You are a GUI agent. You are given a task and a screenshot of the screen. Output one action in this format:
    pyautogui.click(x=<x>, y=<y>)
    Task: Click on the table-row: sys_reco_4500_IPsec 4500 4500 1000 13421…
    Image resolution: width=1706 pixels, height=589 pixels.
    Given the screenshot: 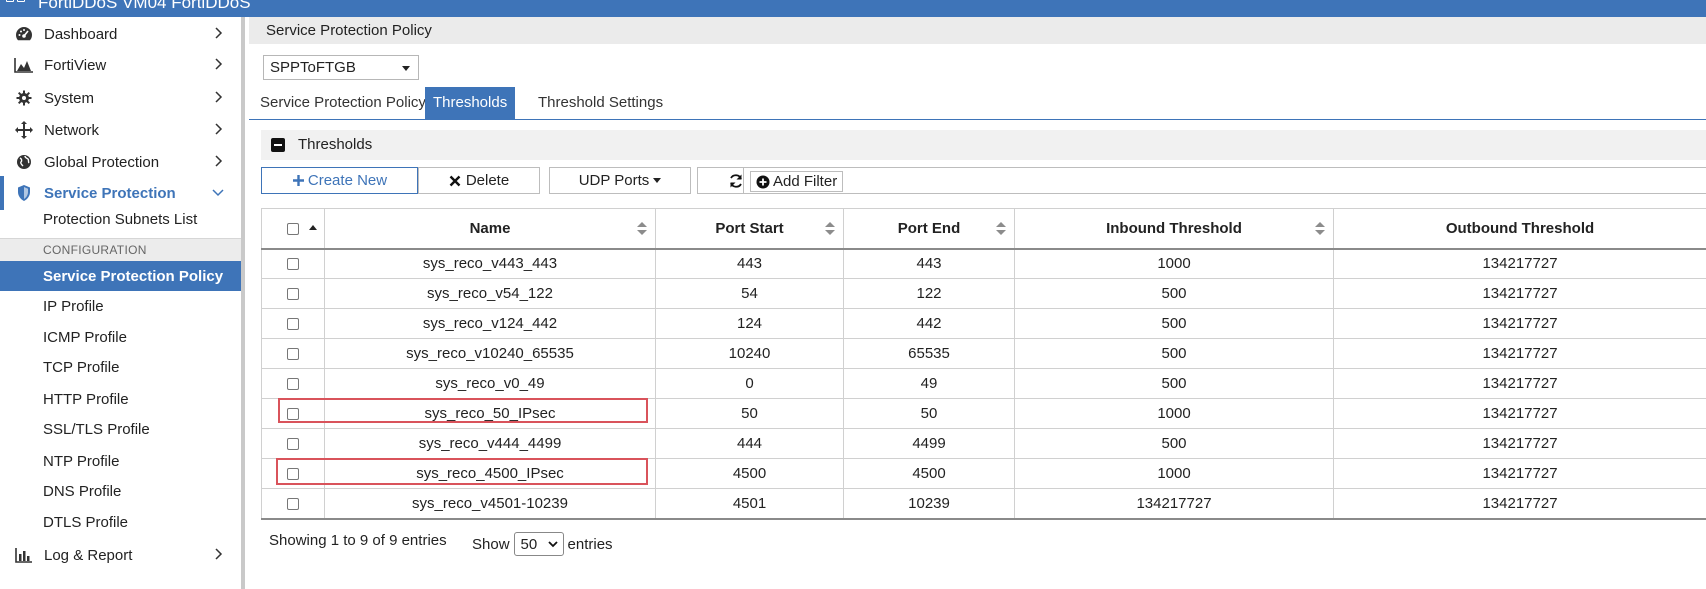 What is the action you would take?
    pyautogui.click(x=983, y=473)
    